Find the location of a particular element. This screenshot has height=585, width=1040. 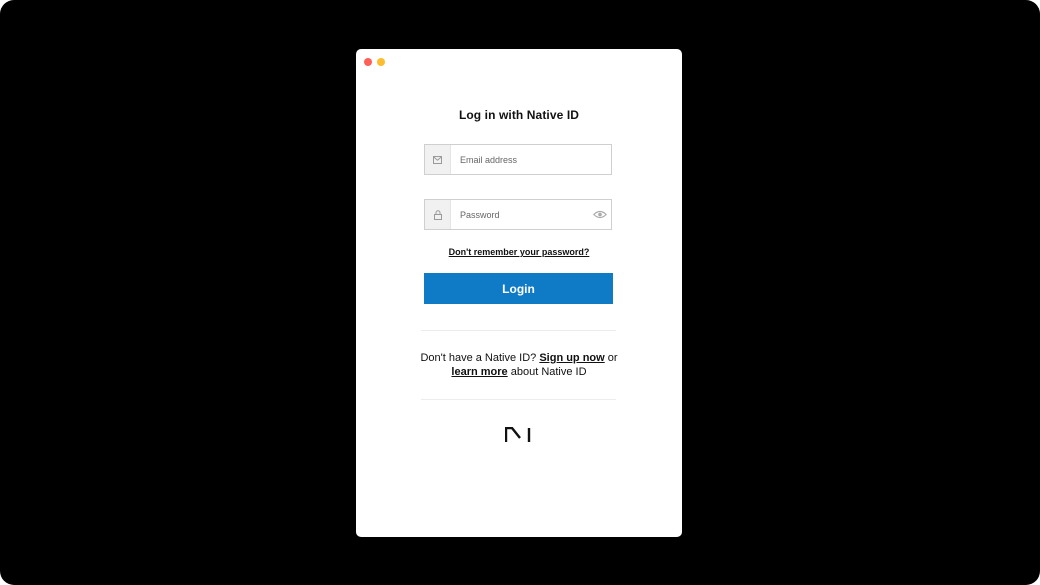

learn-more-link: learn more is located at coordinates (479, 372).